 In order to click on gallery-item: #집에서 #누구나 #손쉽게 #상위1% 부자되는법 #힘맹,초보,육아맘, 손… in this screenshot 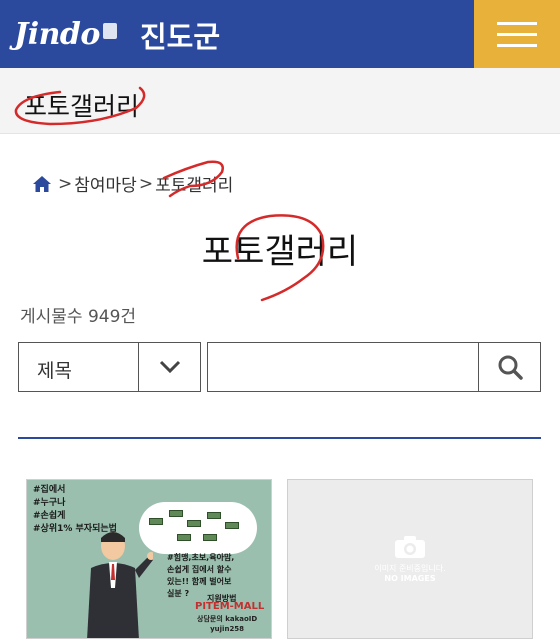, I will do `click(149, 559)`.